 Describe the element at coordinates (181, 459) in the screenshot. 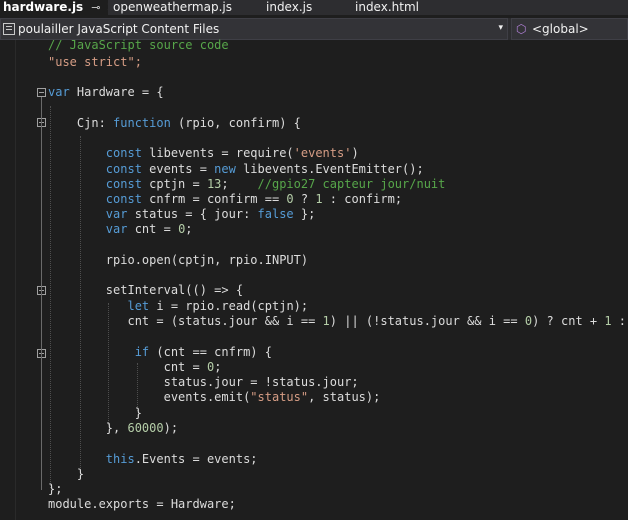

I see `code-line: this.Events = events;` at that location.